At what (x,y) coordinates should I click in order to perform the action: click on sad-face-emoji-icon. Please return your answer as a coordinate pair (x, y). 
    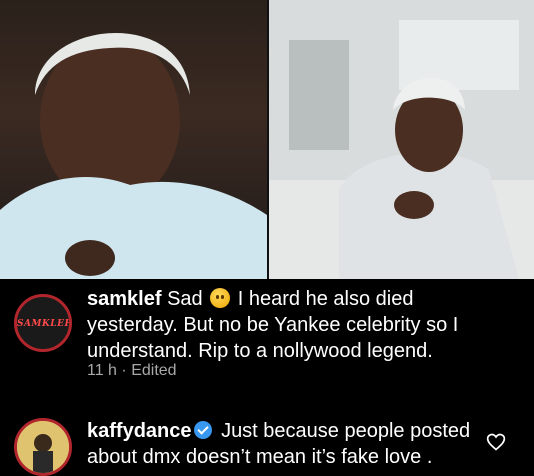
    Looking at the image, I should click on (220, 298).